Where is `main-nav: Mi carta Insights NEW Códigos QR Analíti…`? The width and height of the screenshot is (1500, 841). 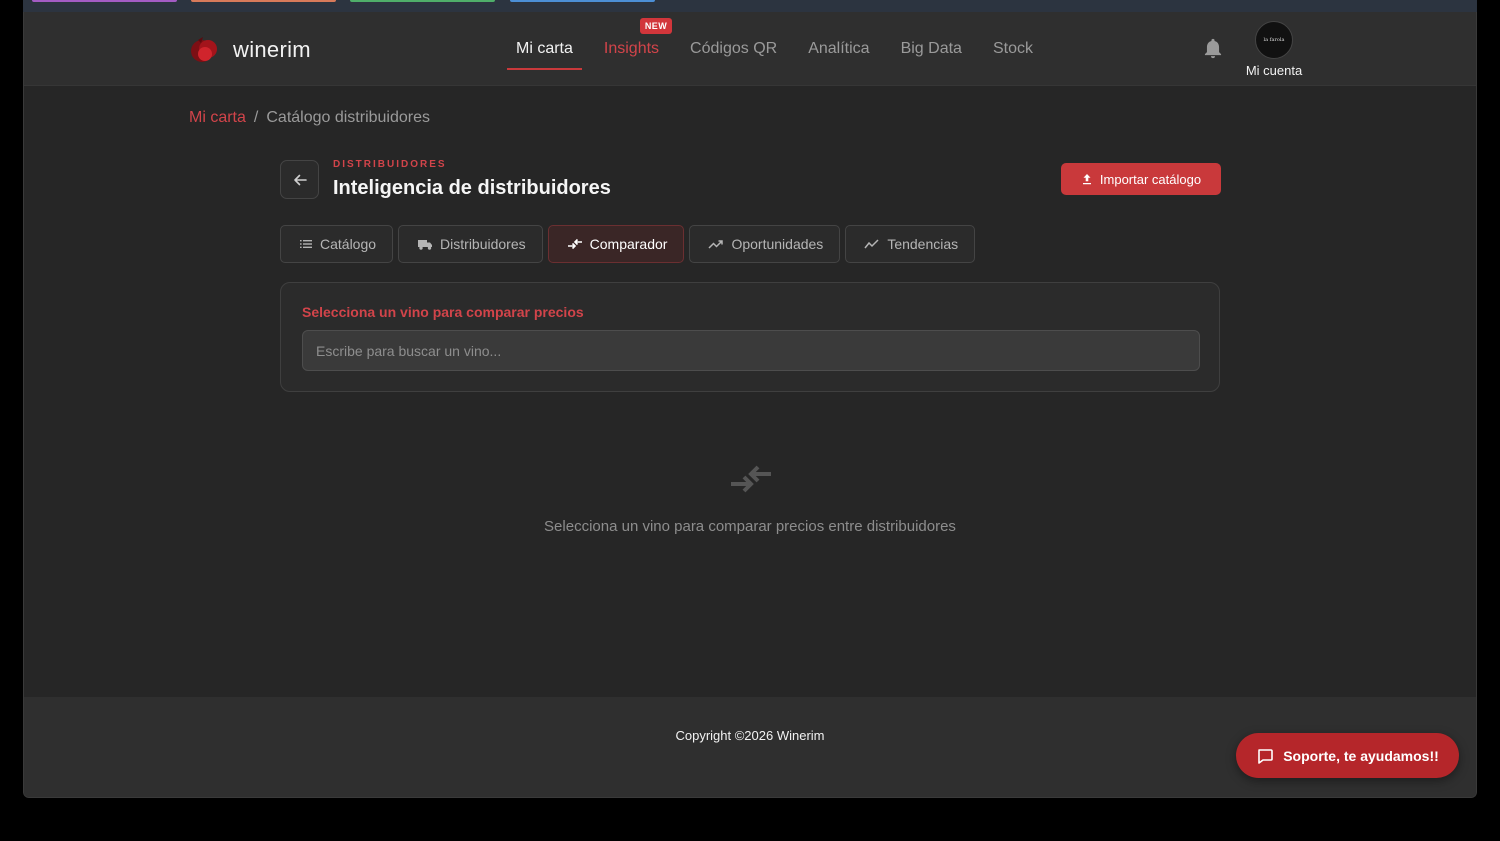 main-nav: Mi carta Insights NEW Códigos QR Analíti… is located at coordinates (781, 49).